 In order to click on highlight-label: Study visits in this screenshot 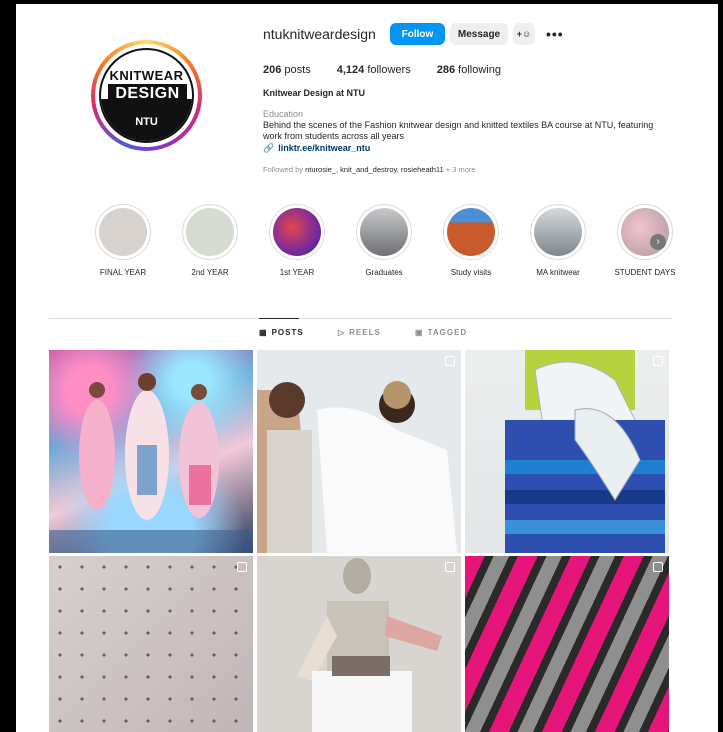, I will do `click(471, 272)`.